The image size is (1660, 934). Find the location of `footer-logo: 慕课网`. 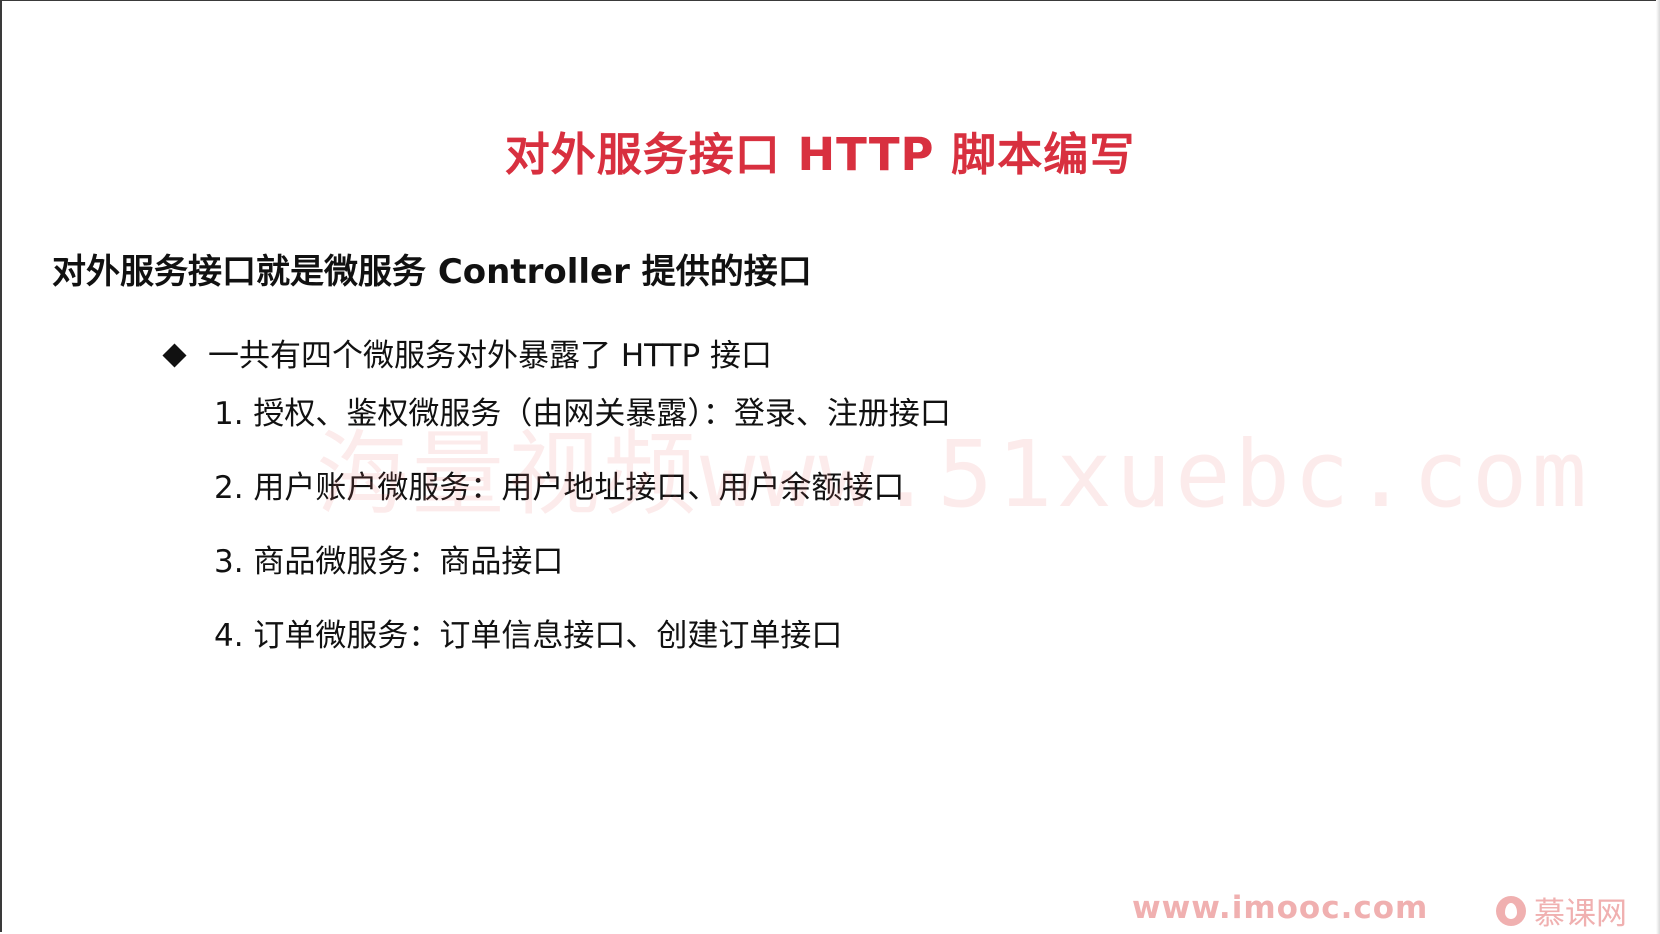

footer-logo: 慕课网 is located at coordinates (1561, 910).